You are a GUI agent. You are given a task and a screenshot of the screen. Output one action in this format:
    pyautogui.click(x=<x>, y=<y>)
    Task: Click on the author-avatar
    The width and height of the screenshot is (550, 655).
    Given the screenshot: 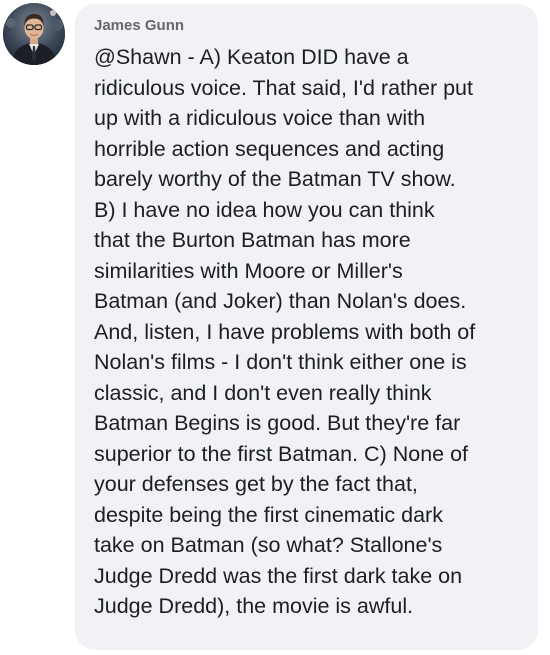 What is the action you would take?
    pyautogui.click(x=34, y=34)
    